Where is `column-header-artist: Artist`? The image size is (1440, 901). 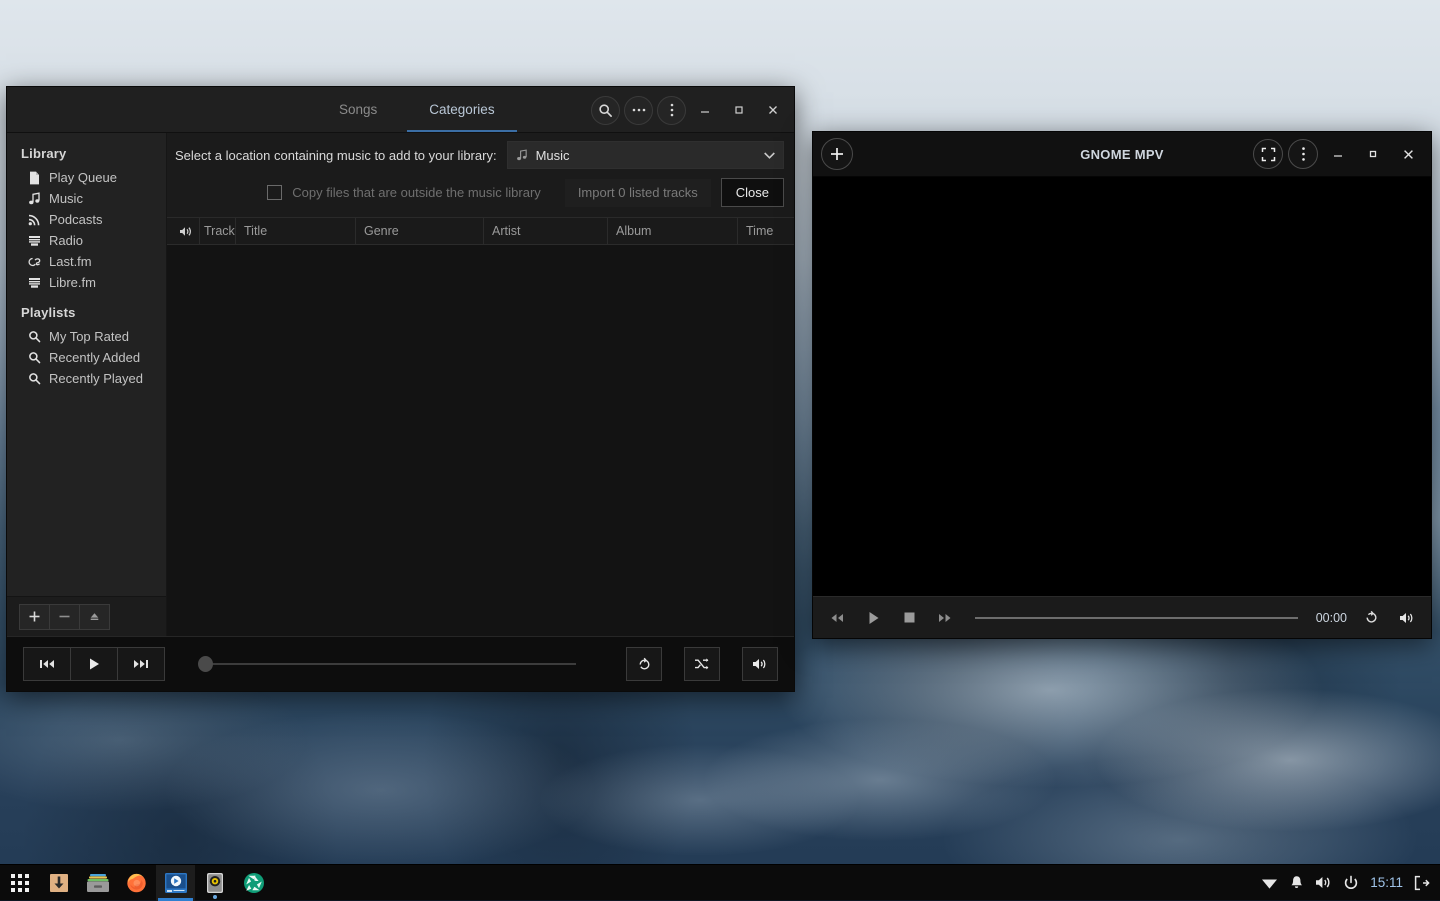 column-header-artist: Artist is located at coordinates (546, 231).